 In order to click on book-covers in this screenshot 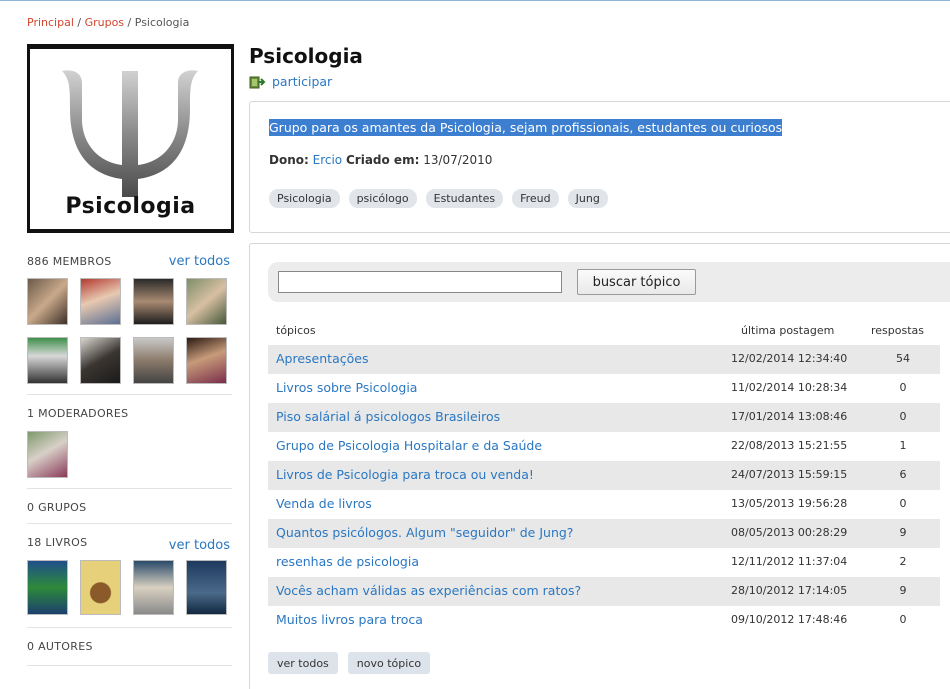, I will do `click(127, 587)`.